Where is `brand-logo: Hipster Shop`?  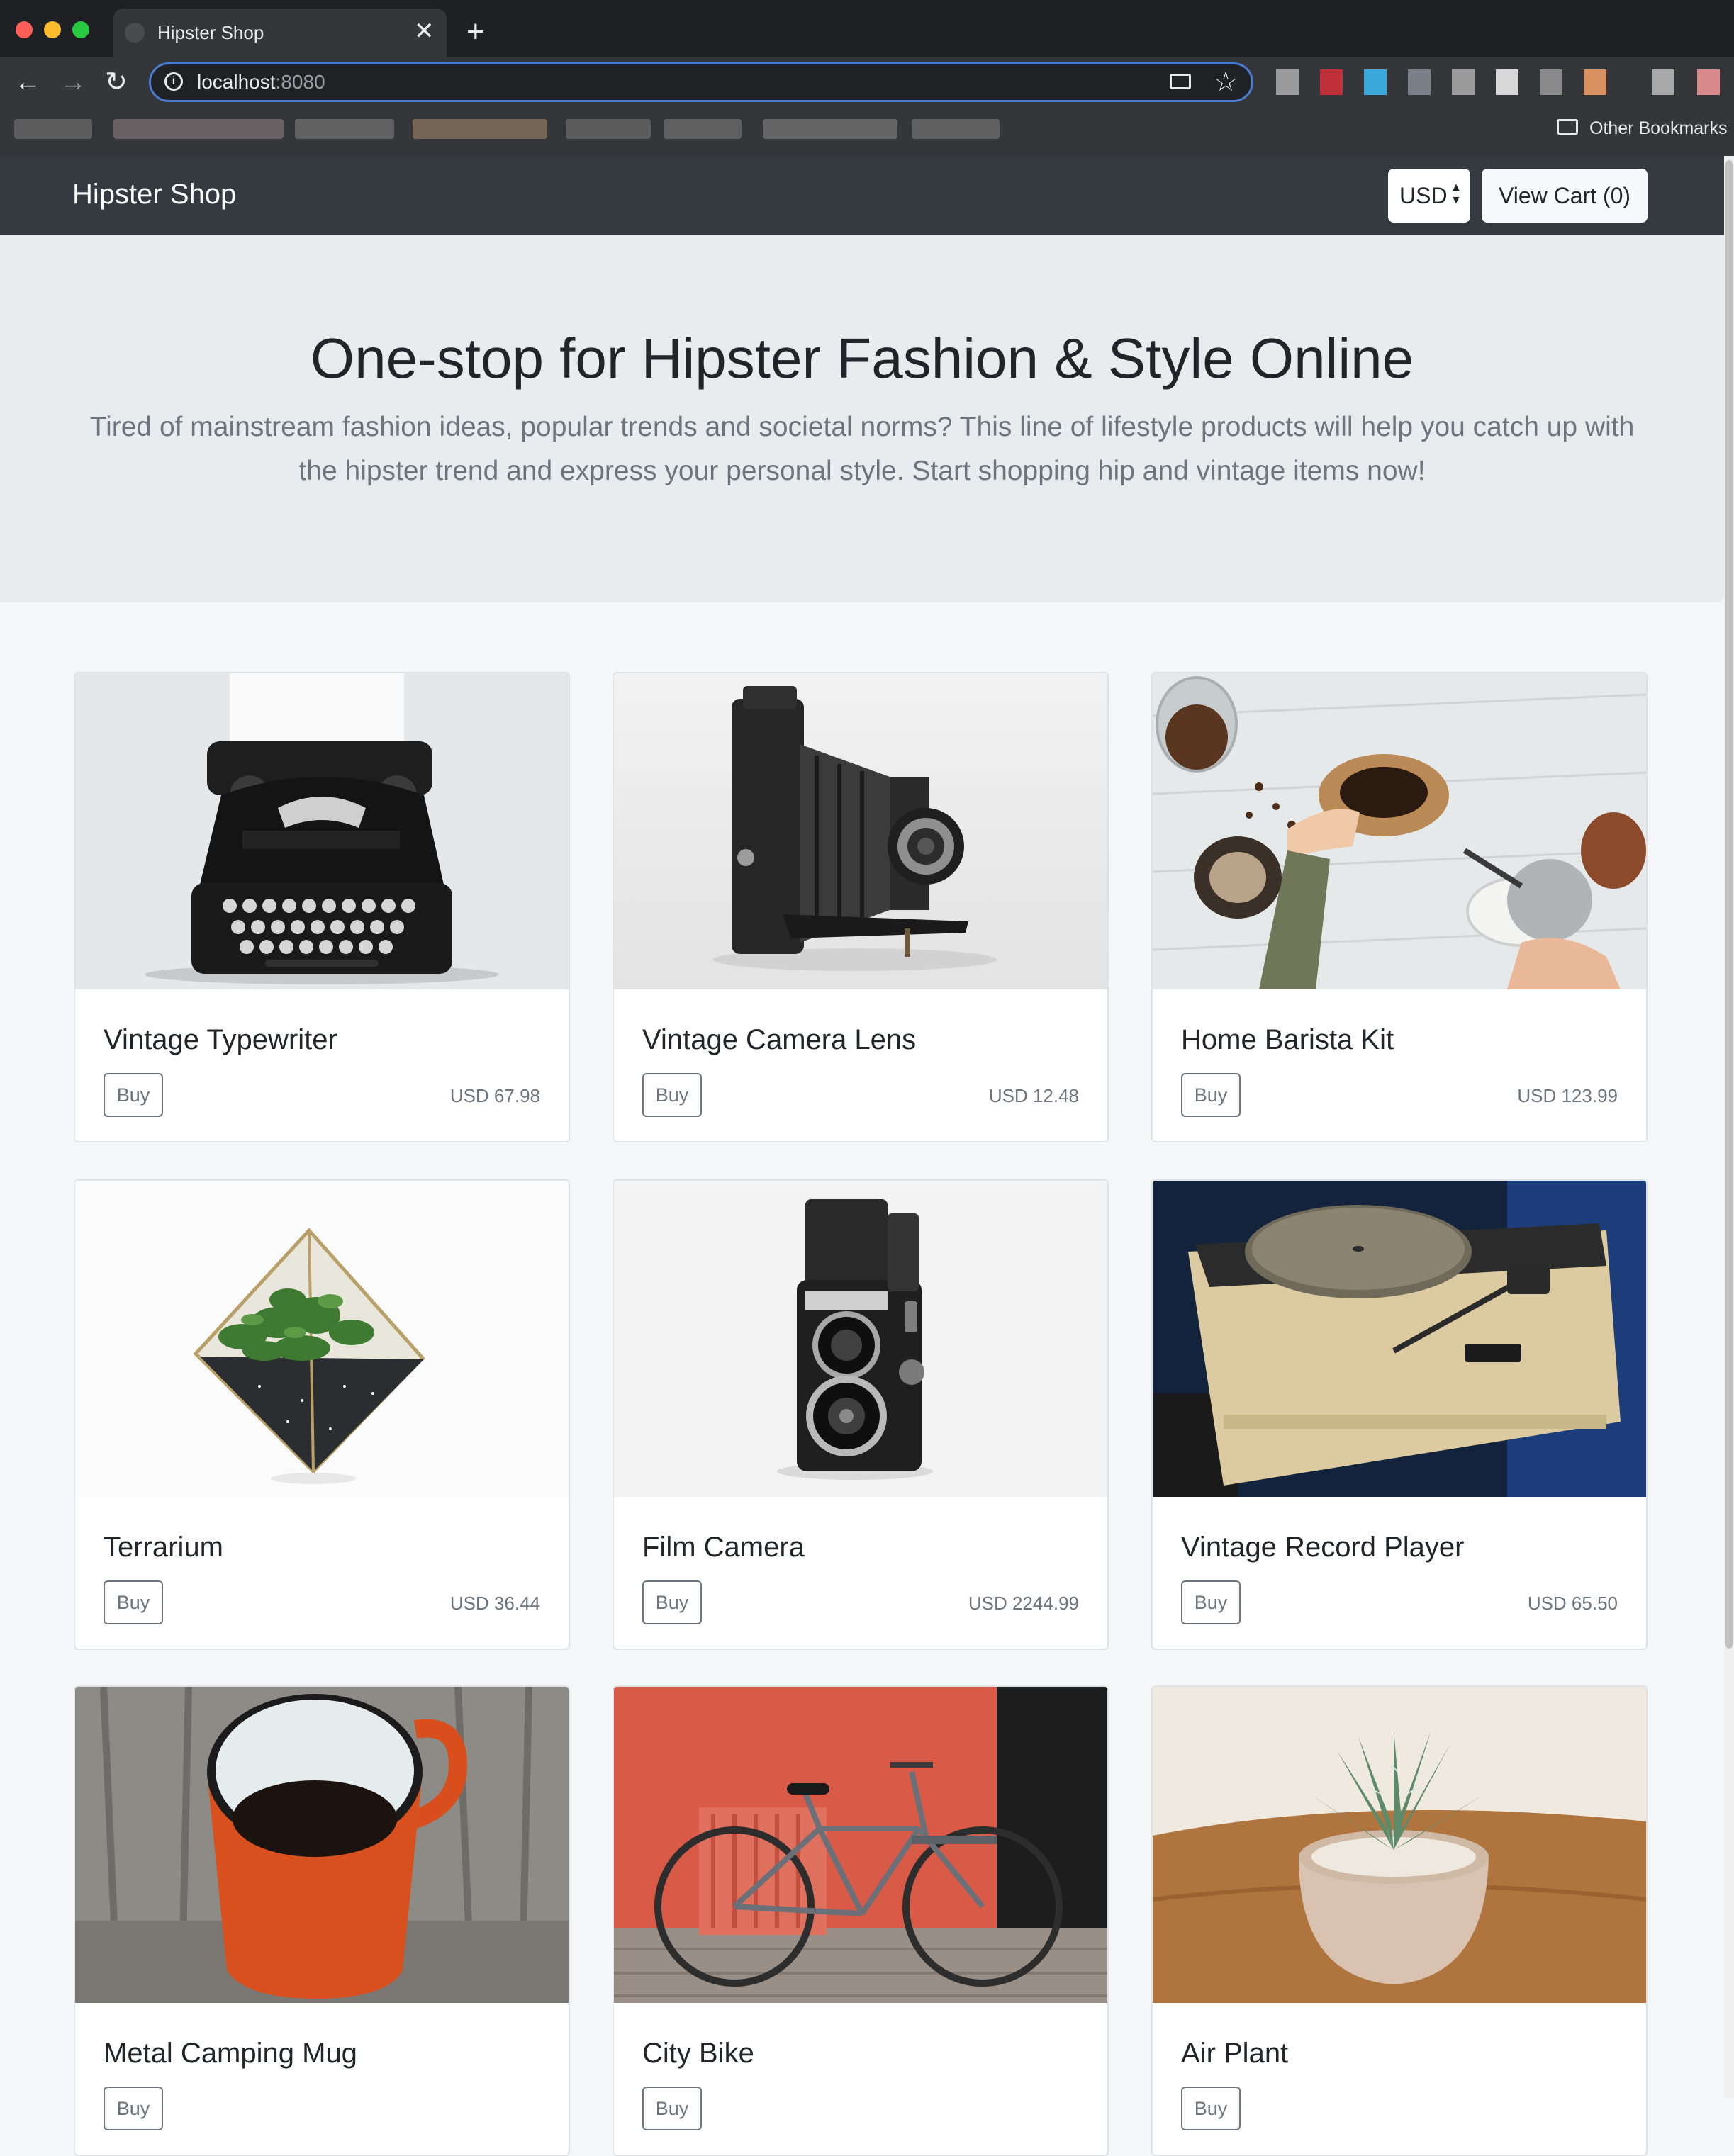
brand-logo: Hipster Shop is located at coordinates (154, 194).